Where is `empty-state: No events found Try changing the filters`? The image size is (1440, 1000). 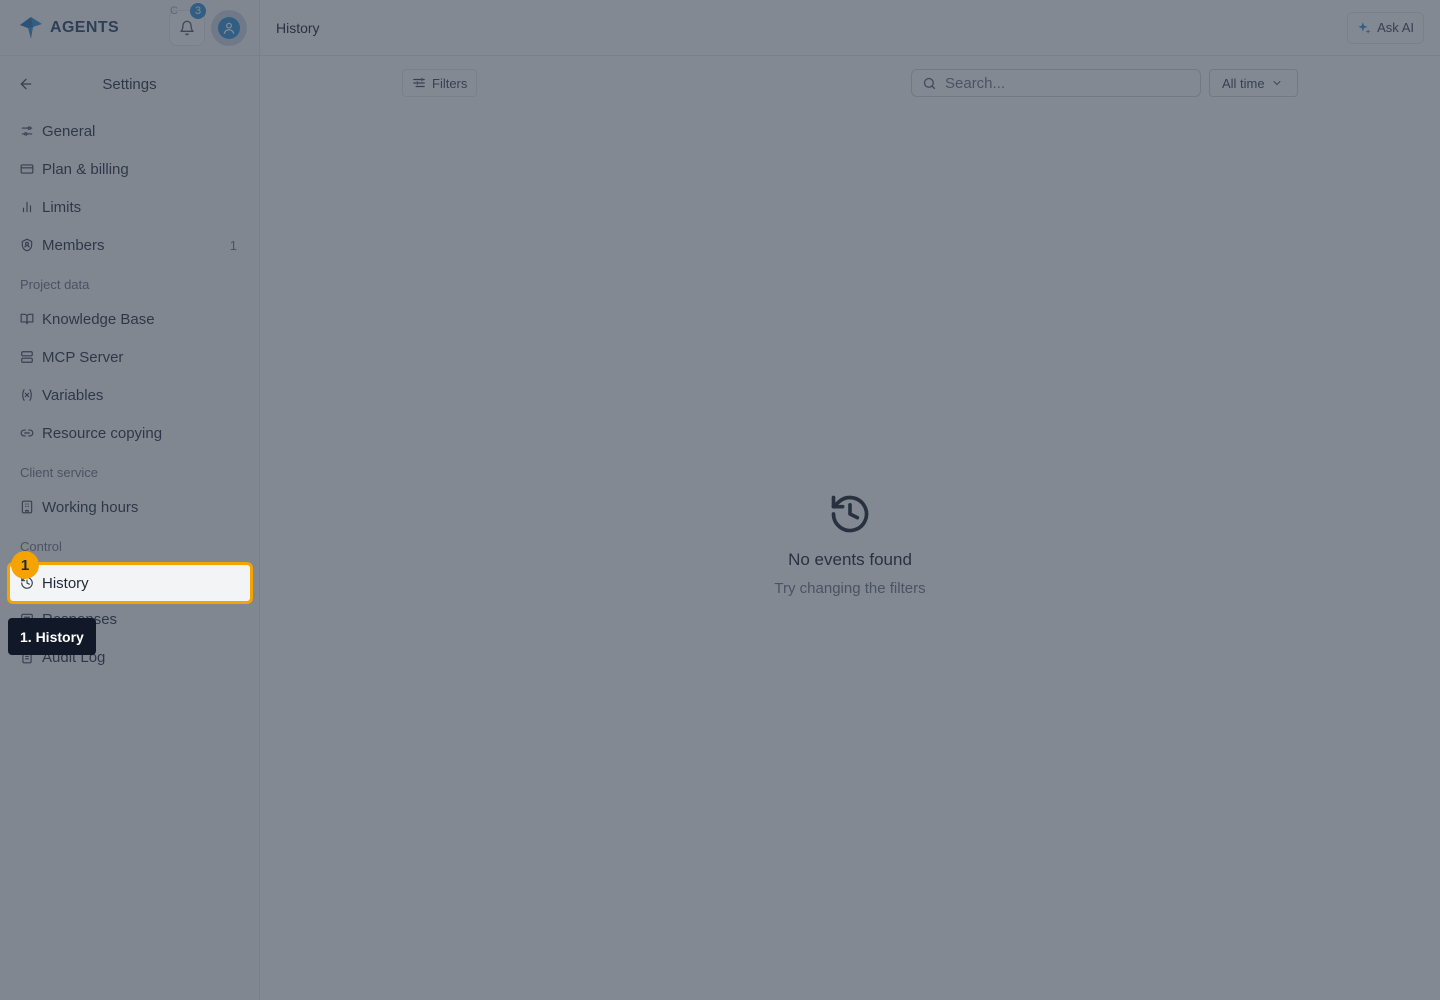 empty-state: No events found Try changing the filters is located at coordinates (850, 544).